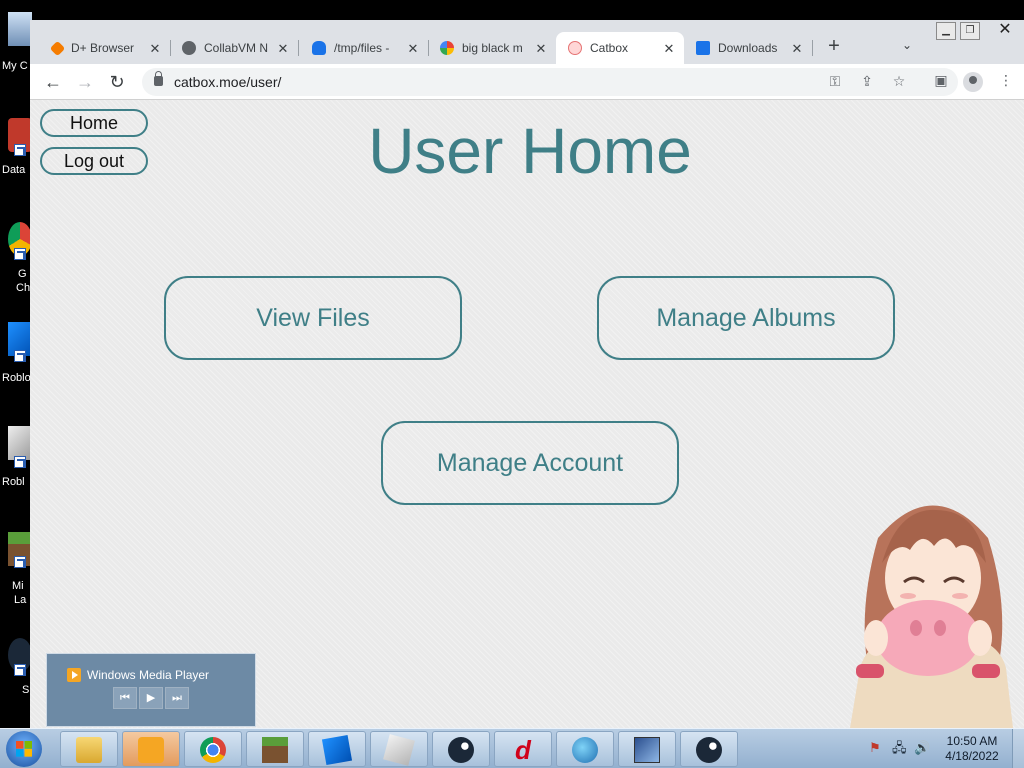 The height and width of the screenshot is (768, 1024). I want to click on side-panel-icon: ▣, so click(941, 80).